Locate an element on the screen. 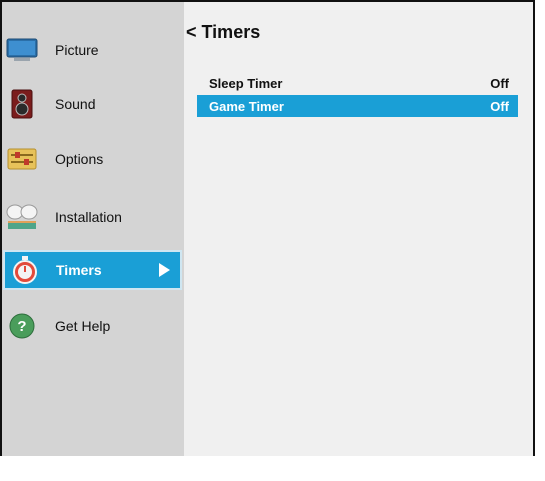  help-icon: ? is located at coordinates (22, 326).